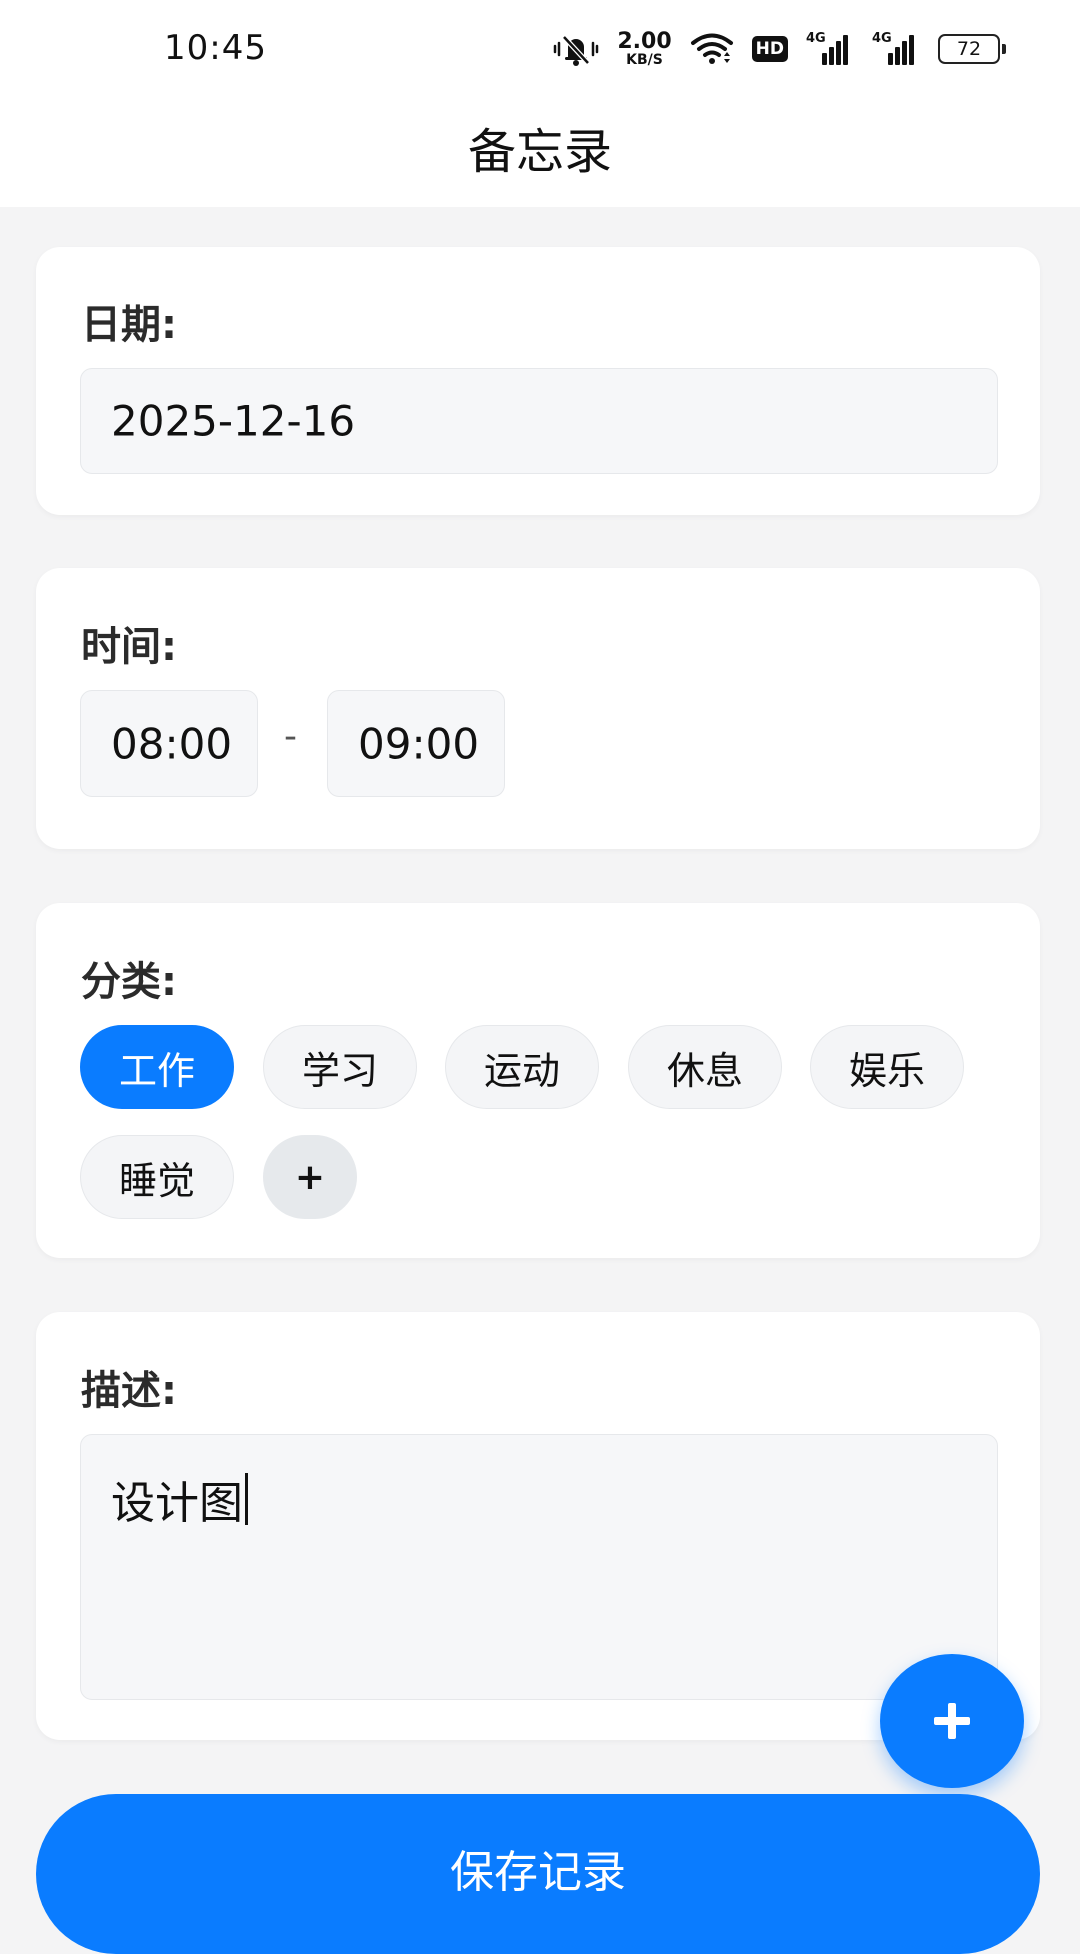  Describe the element at coordinates (246, 1499) in the screenshot. I see `text-caret` at that location.